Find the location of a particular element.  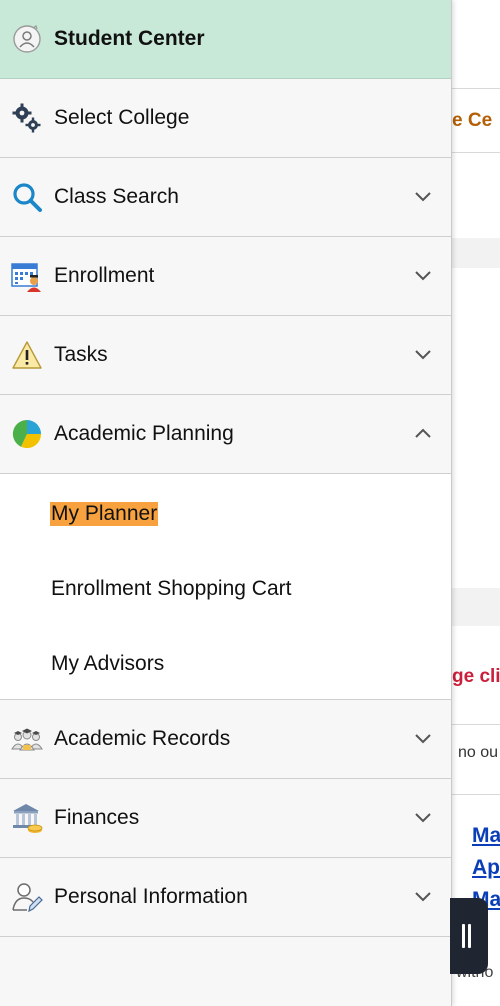

background-heading: e Ce is located at coordinates (472, 120).